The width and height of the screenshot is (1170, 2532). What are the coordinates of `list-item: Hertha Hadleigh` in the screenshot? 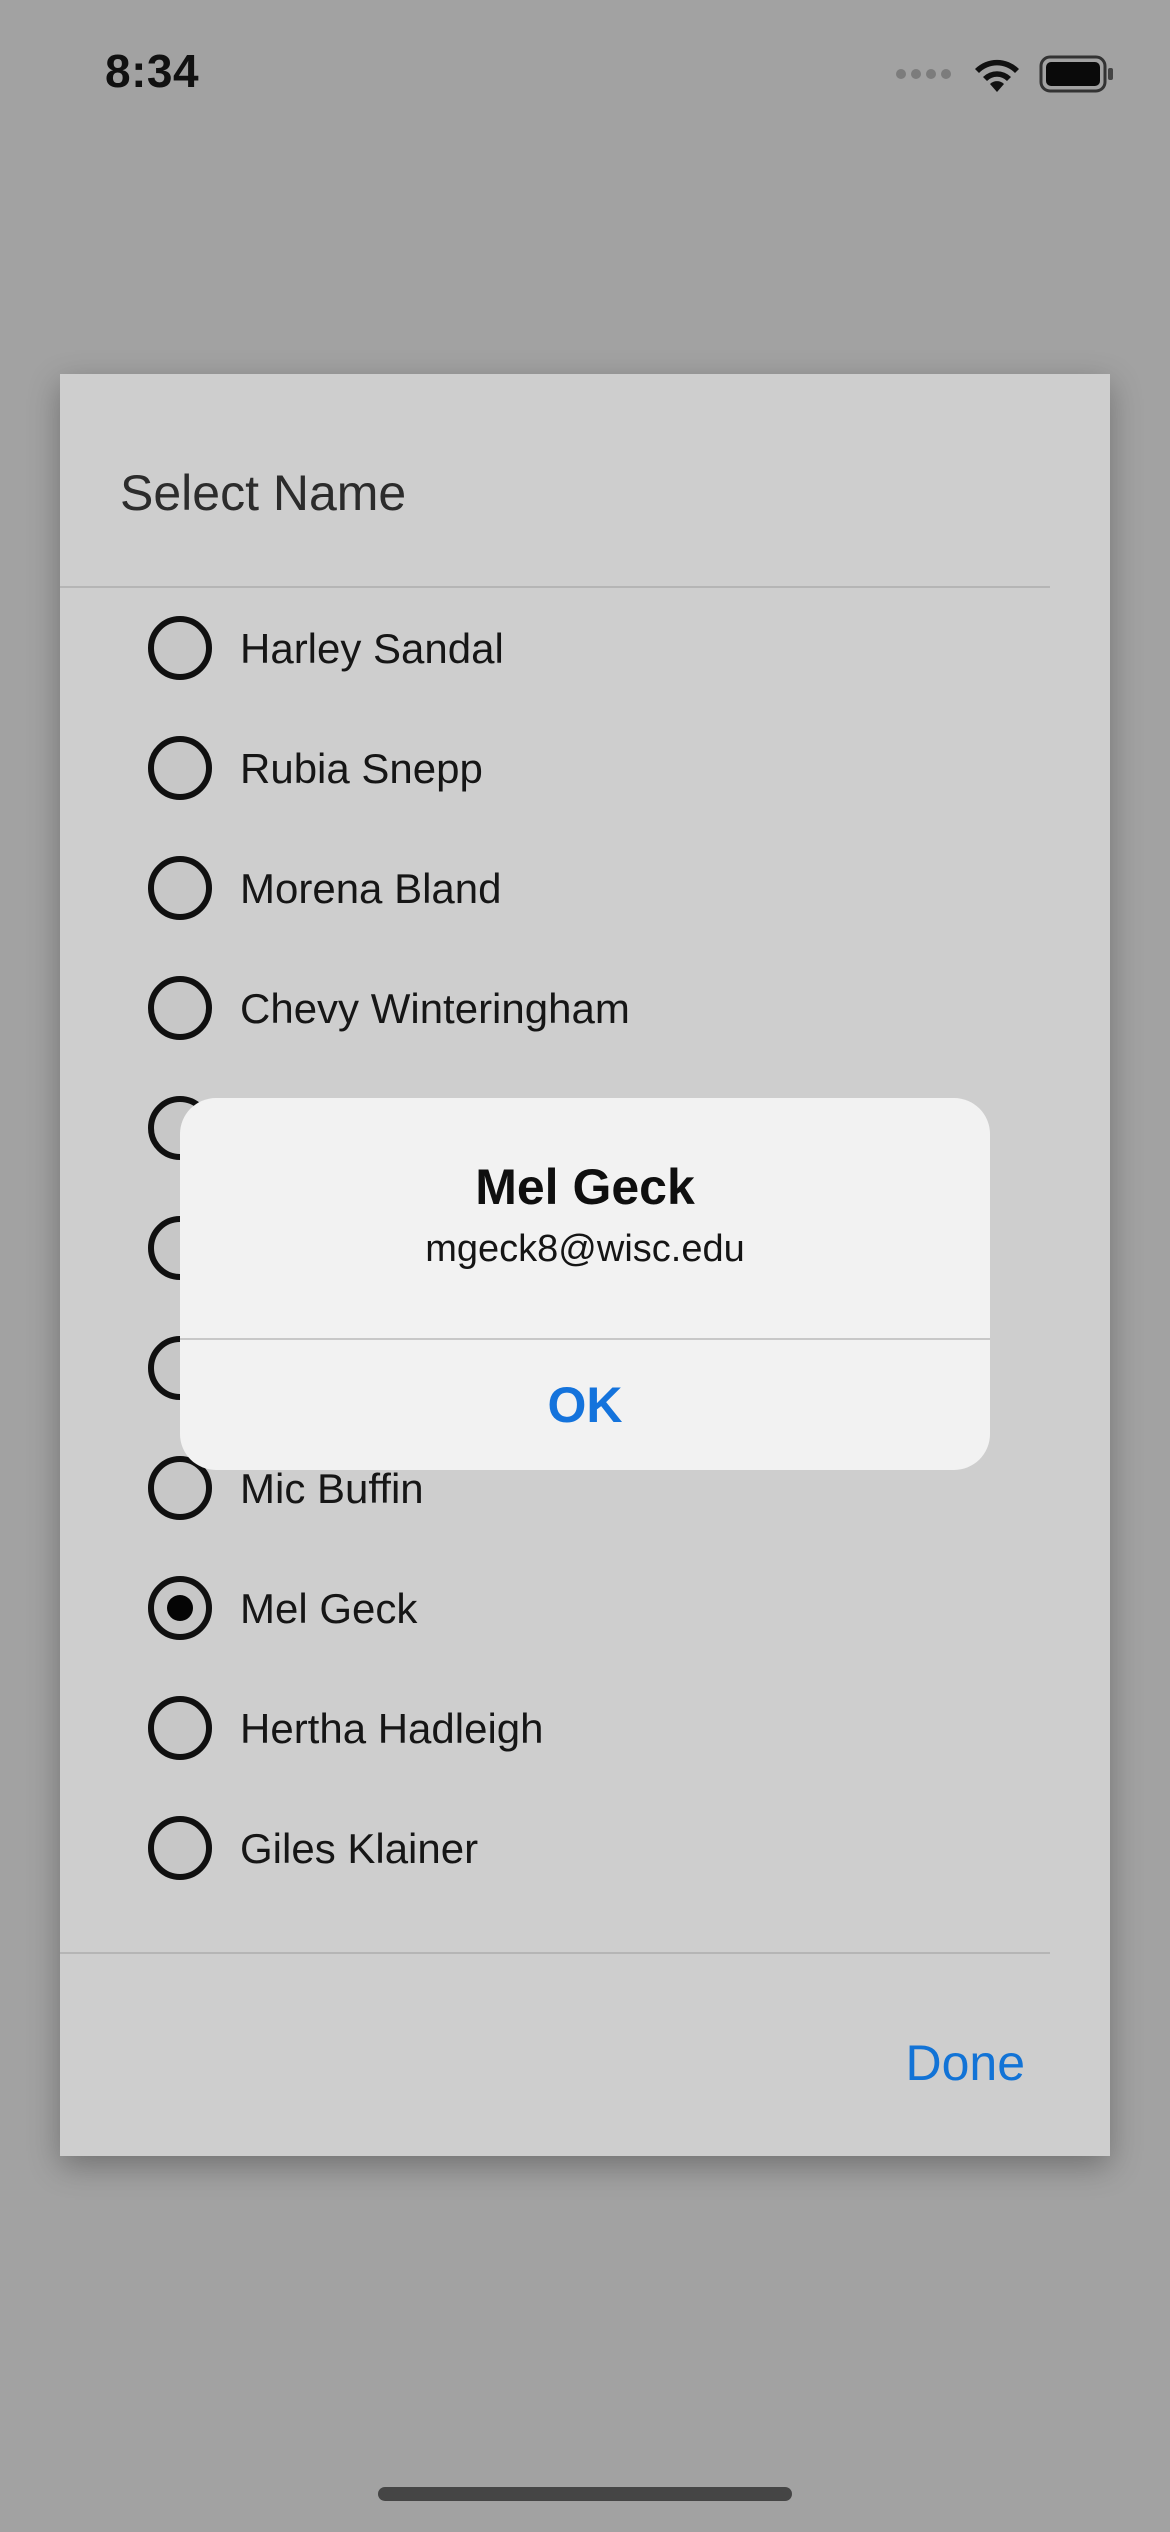 It's located at (585, 1728).